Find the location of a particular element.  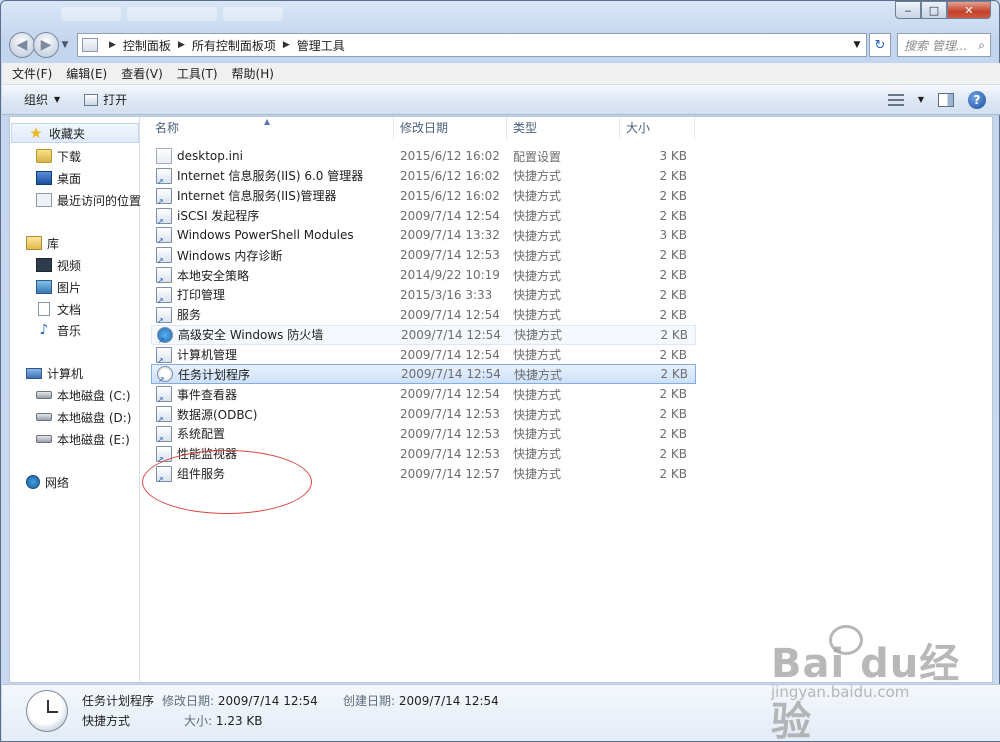

sidebar-item-drive-c: 本地磁盘 (C:) is located at coordinates (70, 395).